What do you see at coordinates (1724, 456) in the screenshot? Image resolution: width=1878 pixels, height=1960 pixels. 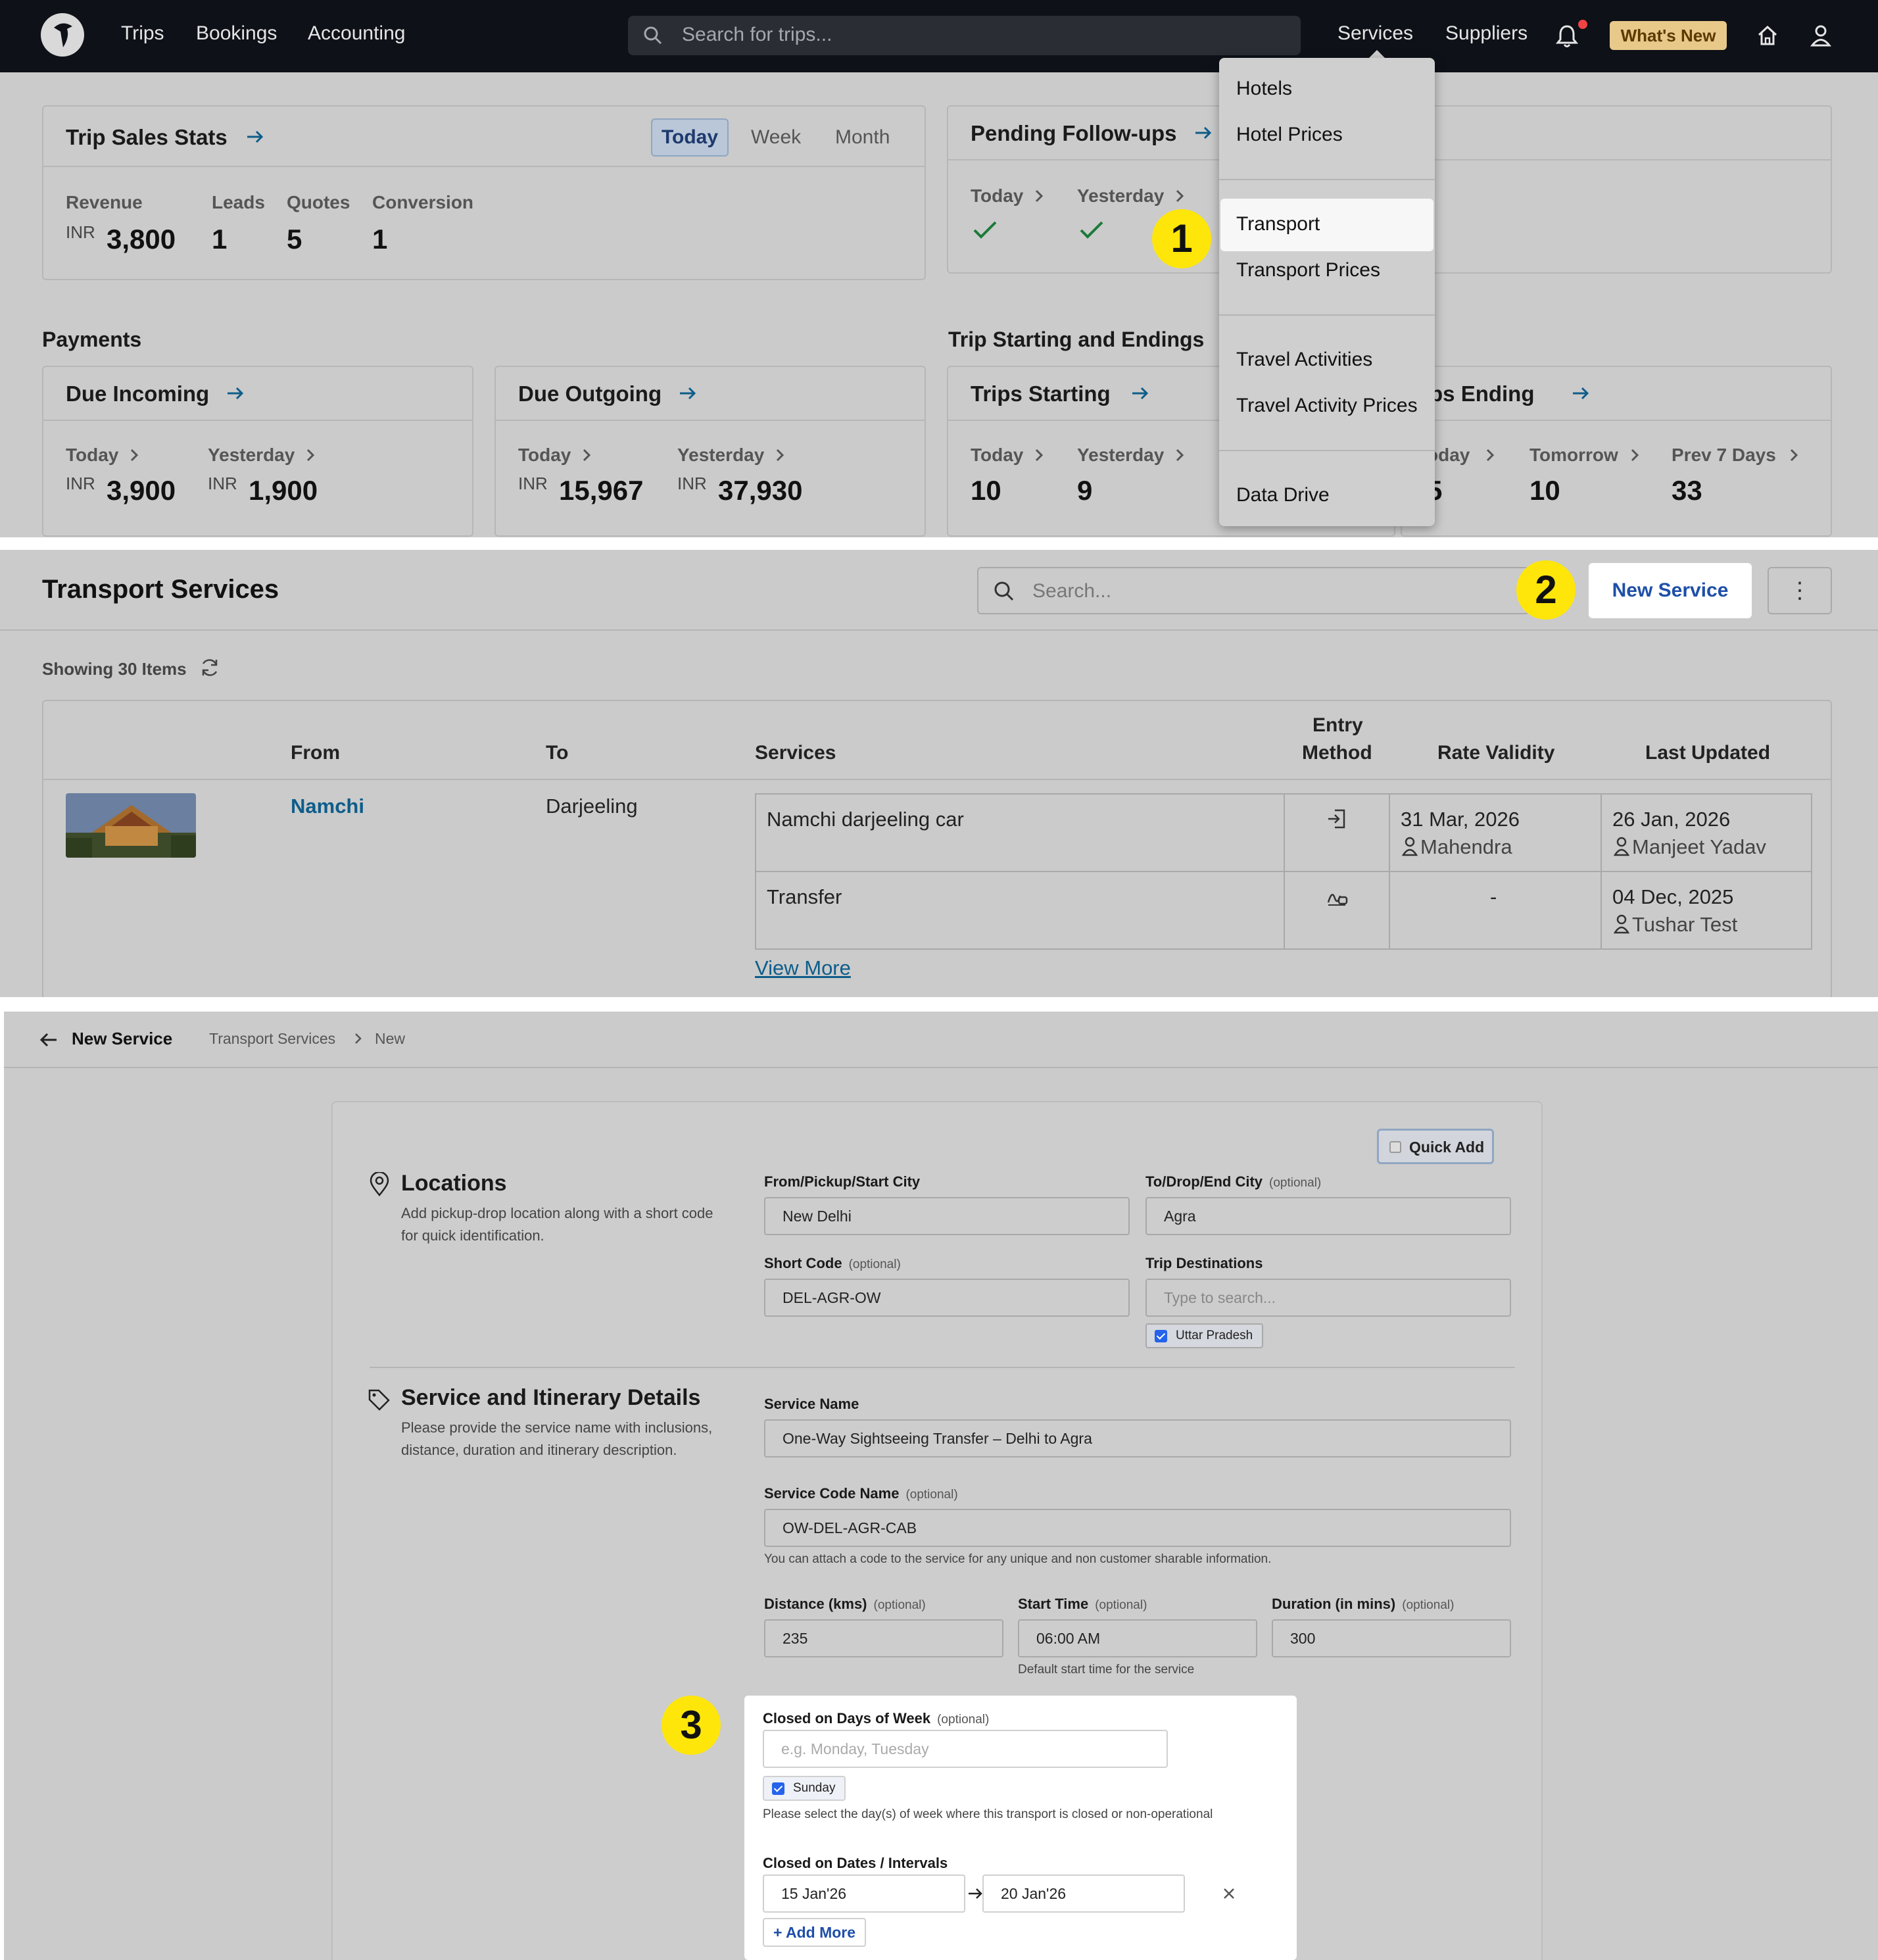 I see `trips-ending-prev7-label: Prev 7 Days` at bounding box center [1724, 456].